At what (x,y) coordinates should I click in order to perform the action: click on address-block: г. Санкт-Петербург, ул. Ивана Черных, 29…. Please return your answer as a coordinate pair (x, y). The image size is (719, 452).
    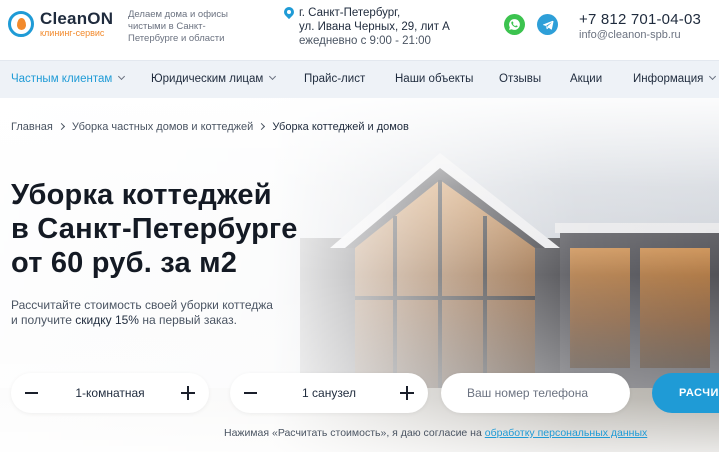
    Looking at the image, I should click on (374, 27).